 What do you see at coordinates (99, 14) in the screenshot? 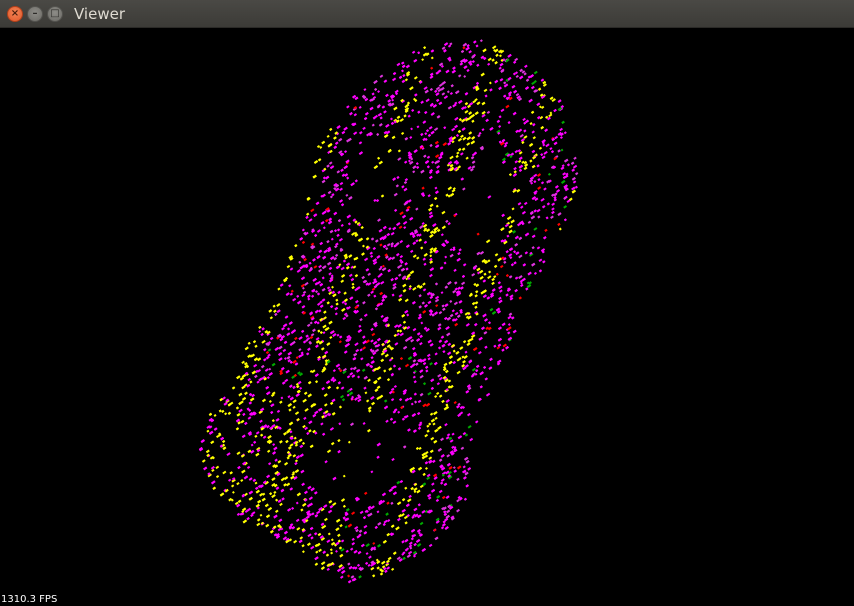
I see `window-title: Viewer` at bounding box center [99, 14].